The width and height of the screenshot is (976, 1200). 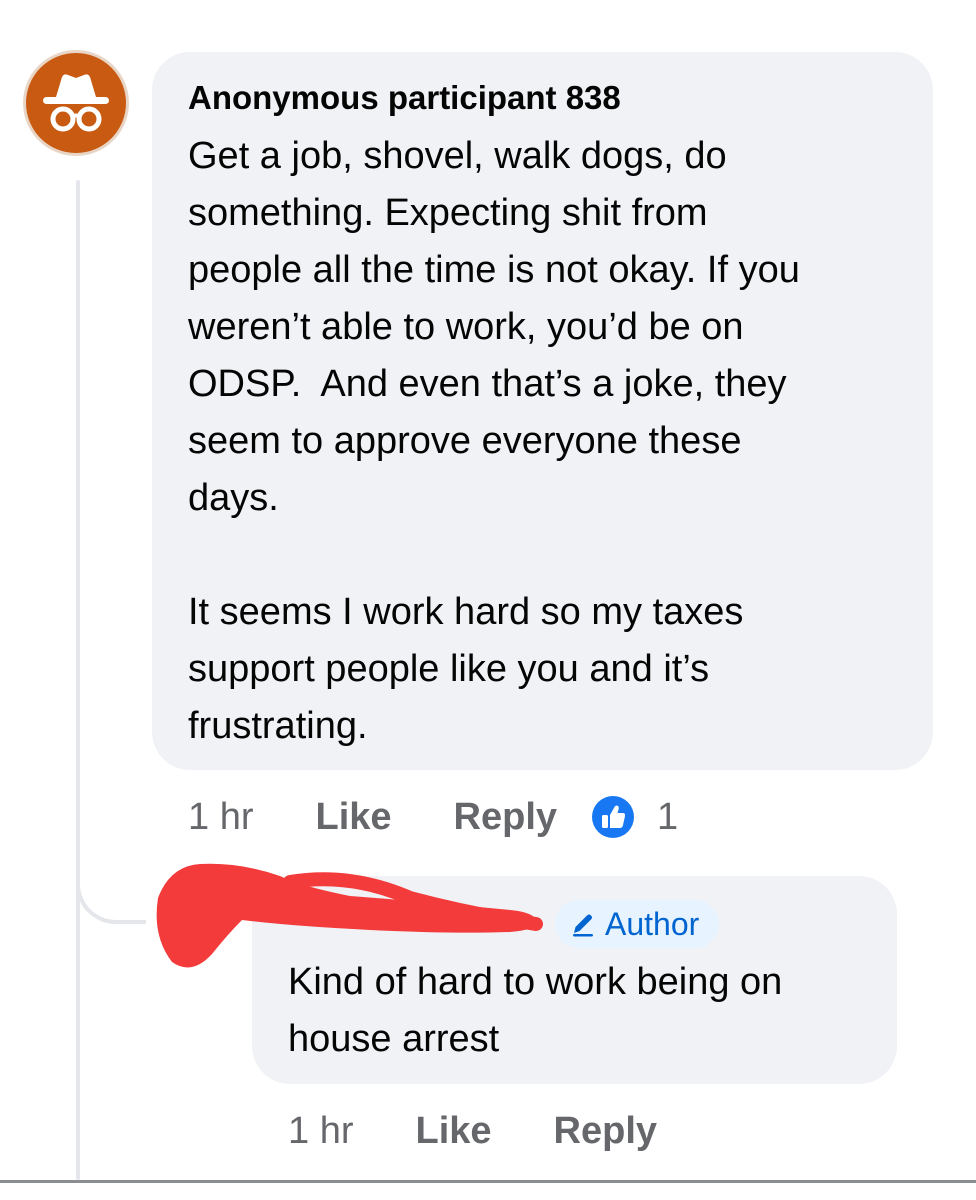 What do you see at coordinates (542, 98) in the screenshot?
I see `comment-author-name: Anonymous participant 838` at bounding box center [542, 98].